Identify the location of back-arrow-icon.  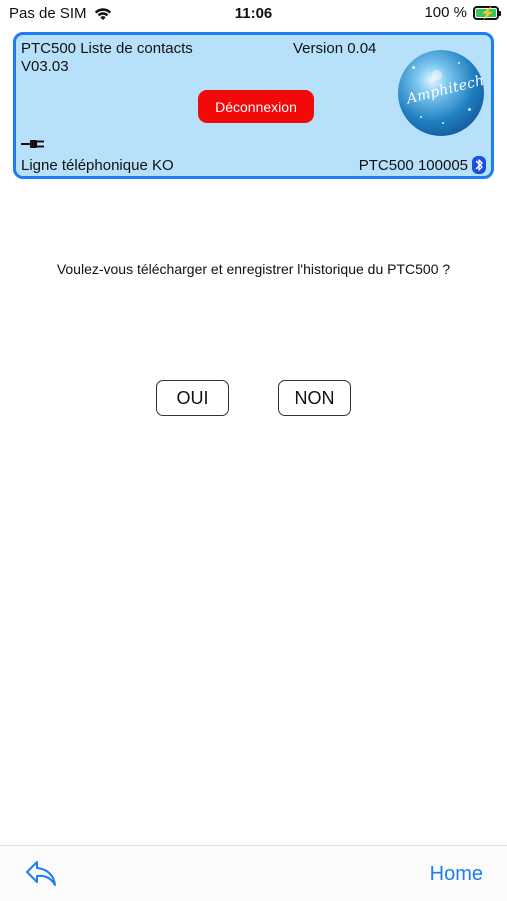
(41, 873).